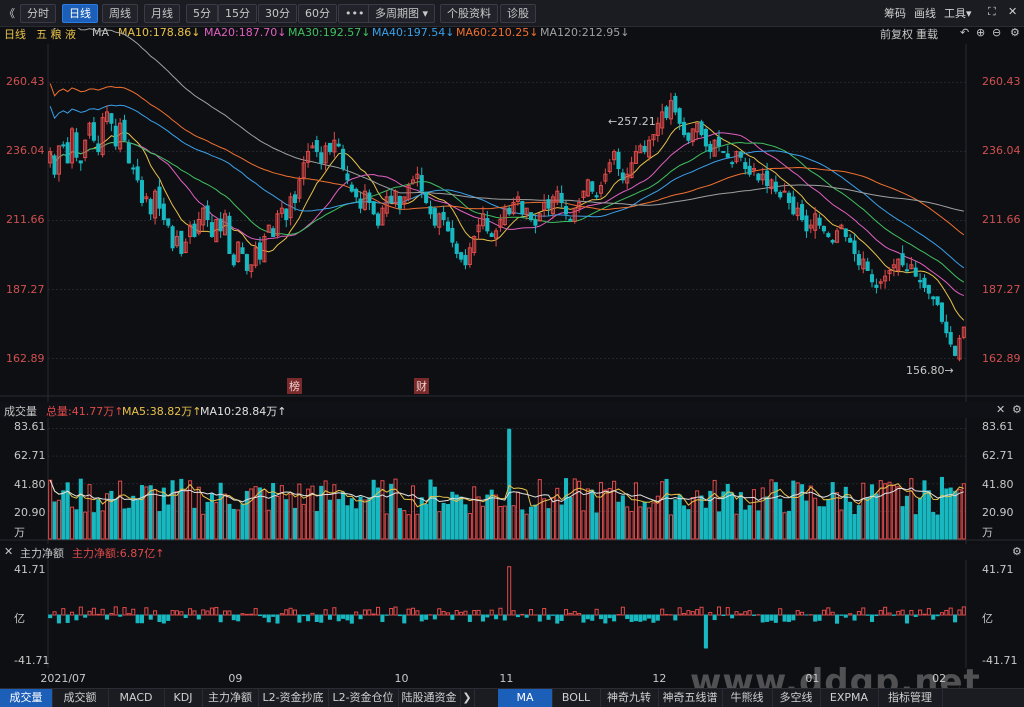 The height and width of the screenshot is (707, 1024). I want to click on volume-ma5: MA5:38.82万↑, so click(161, 411).